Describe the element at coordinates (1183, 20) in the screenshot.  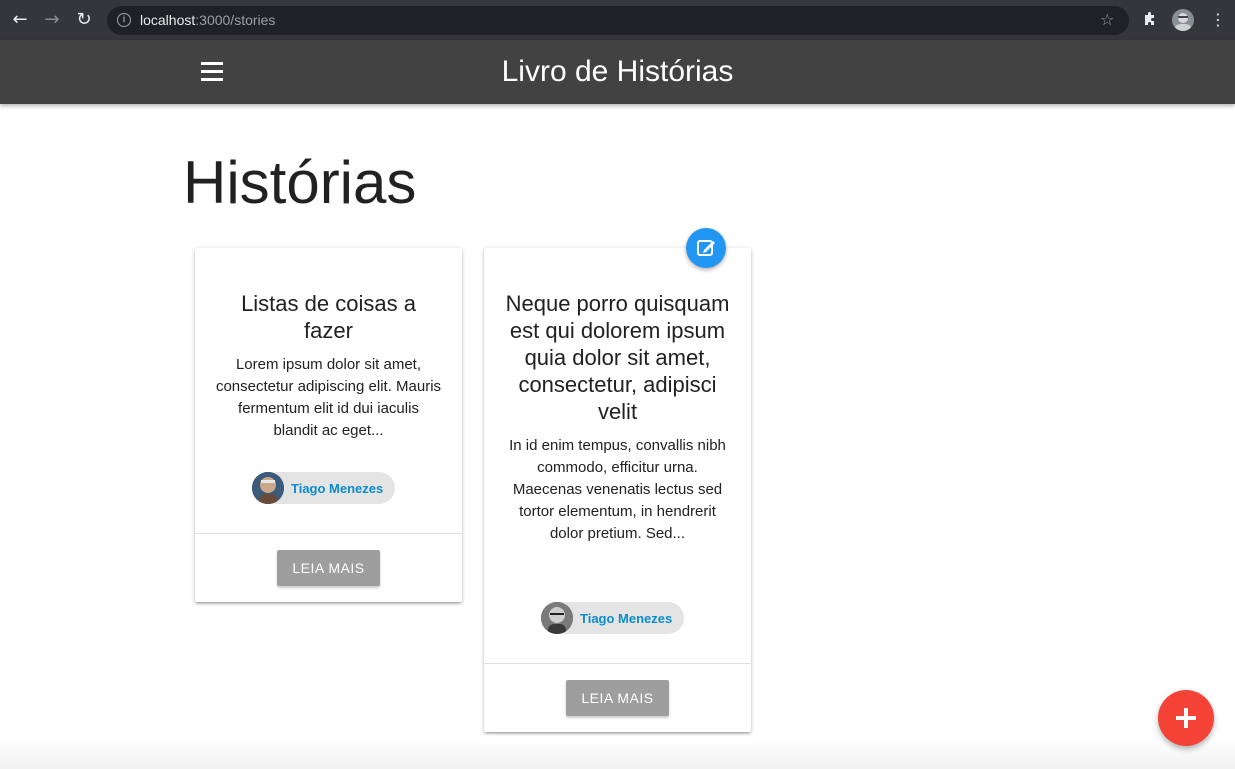
I see `profile-avatar-icon` at that location.